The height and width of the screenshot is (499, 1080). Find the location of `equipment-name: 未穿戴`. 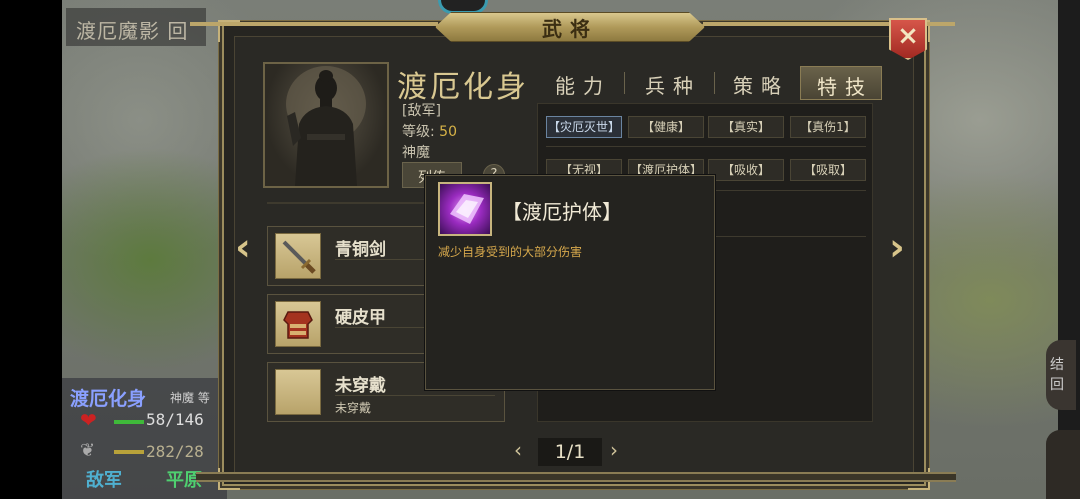

equipment-name: 未穿戴 is located at coordinates (360, 386).